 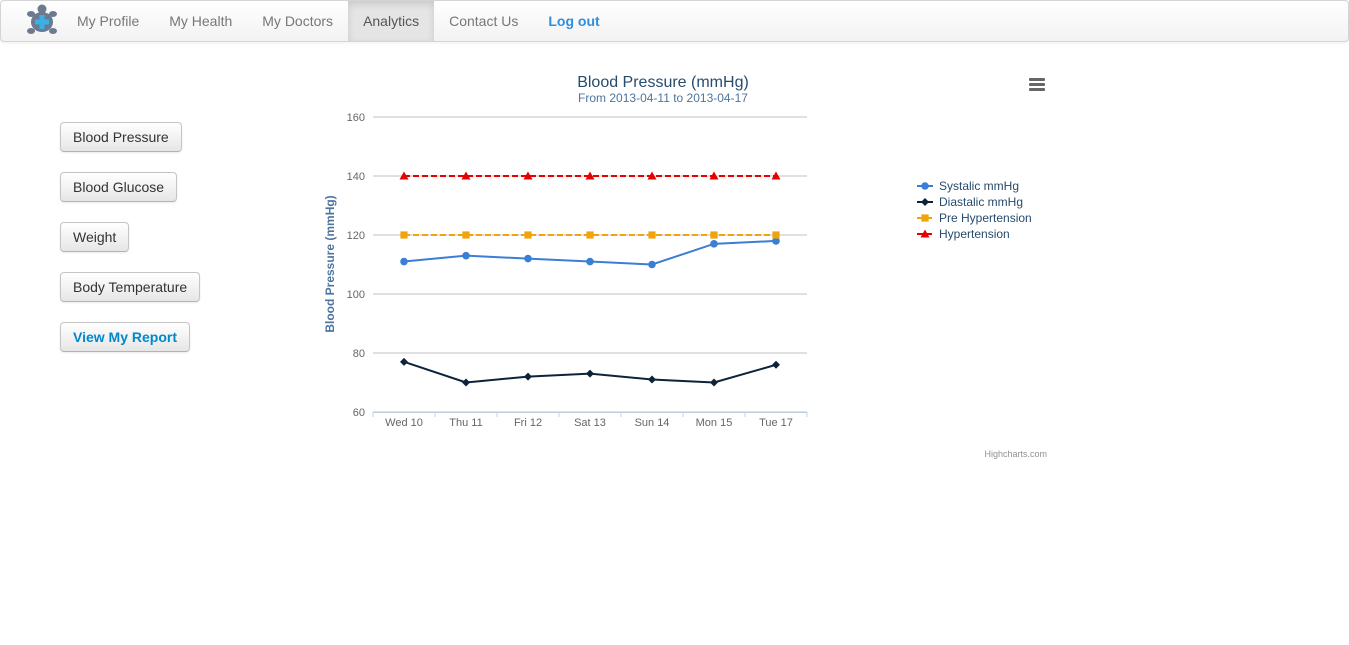 What do you see at coordinates (356, 236) in the screenshot?
I see `y-tick-label: 120` at bounding box center [356, 236].